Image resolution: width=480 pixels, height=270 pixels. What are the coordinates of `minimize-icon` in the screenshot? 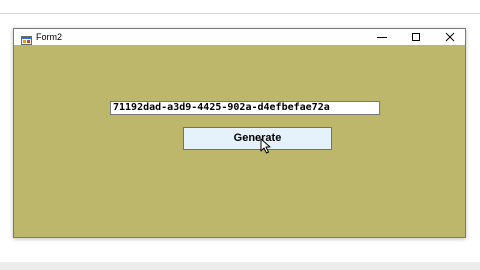 It's located at (382, 37).